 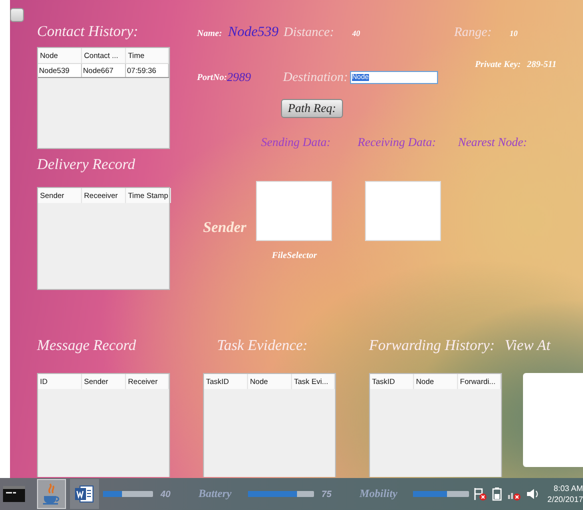 I want to click on section-title: Message Record, so click(x=87, y=346).